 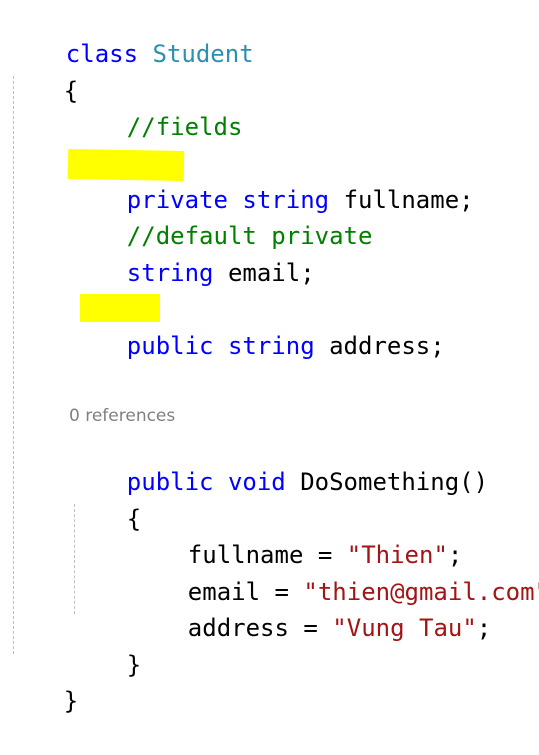 I want to click on code-line-comment-fields: //fields, so click(x=156, y=107).